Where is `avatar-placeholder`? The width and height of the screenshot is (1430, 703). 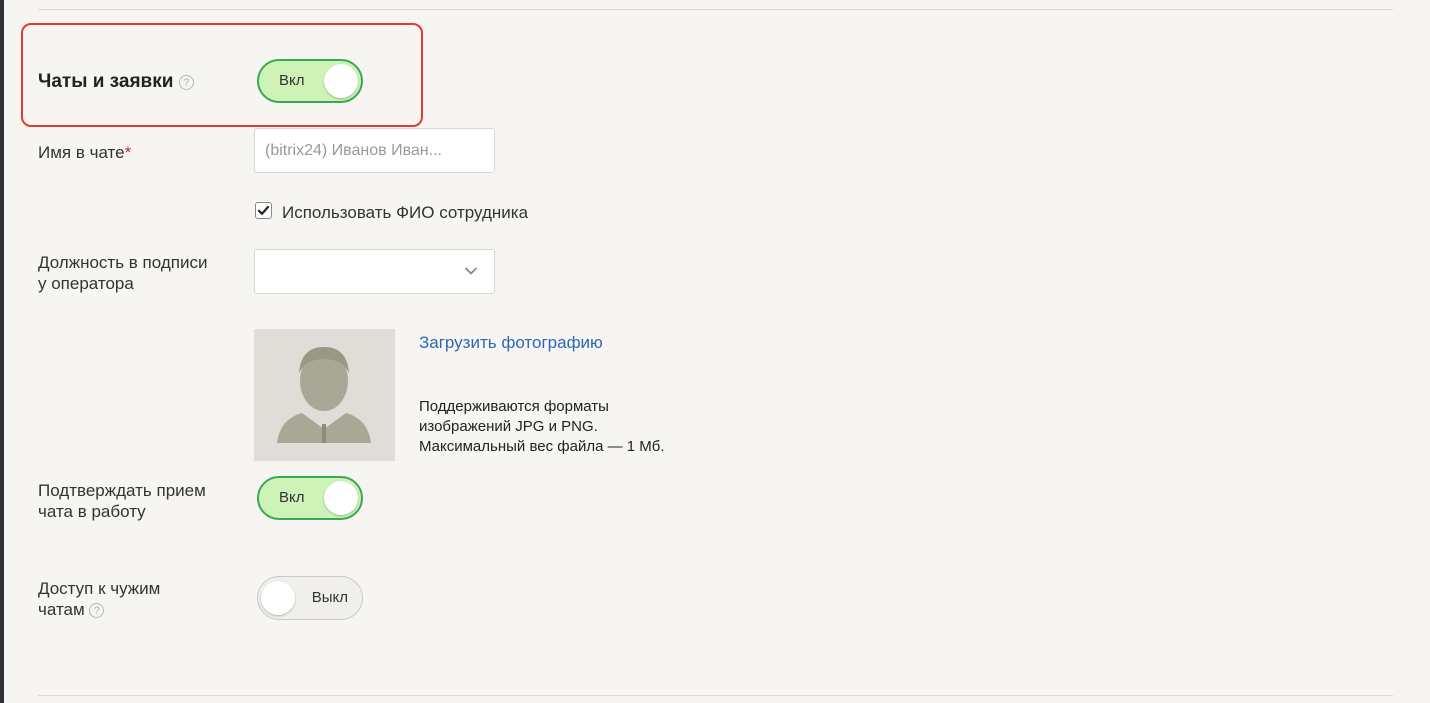 avatar-placeholder is located at coordinates (324, 395).